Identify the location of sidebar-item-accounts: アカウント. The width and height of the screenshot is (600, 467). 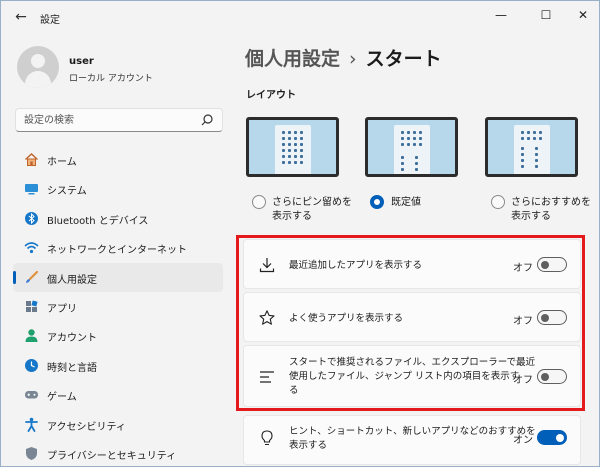
(118, 335).